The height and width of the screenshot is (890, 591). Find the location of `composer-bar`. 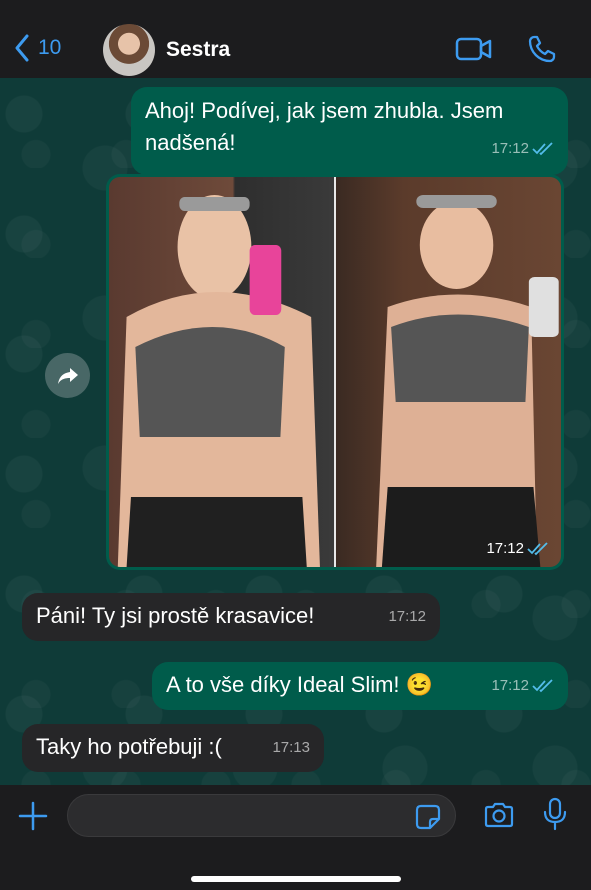

composer-bar is located at coordinates (295, 837).